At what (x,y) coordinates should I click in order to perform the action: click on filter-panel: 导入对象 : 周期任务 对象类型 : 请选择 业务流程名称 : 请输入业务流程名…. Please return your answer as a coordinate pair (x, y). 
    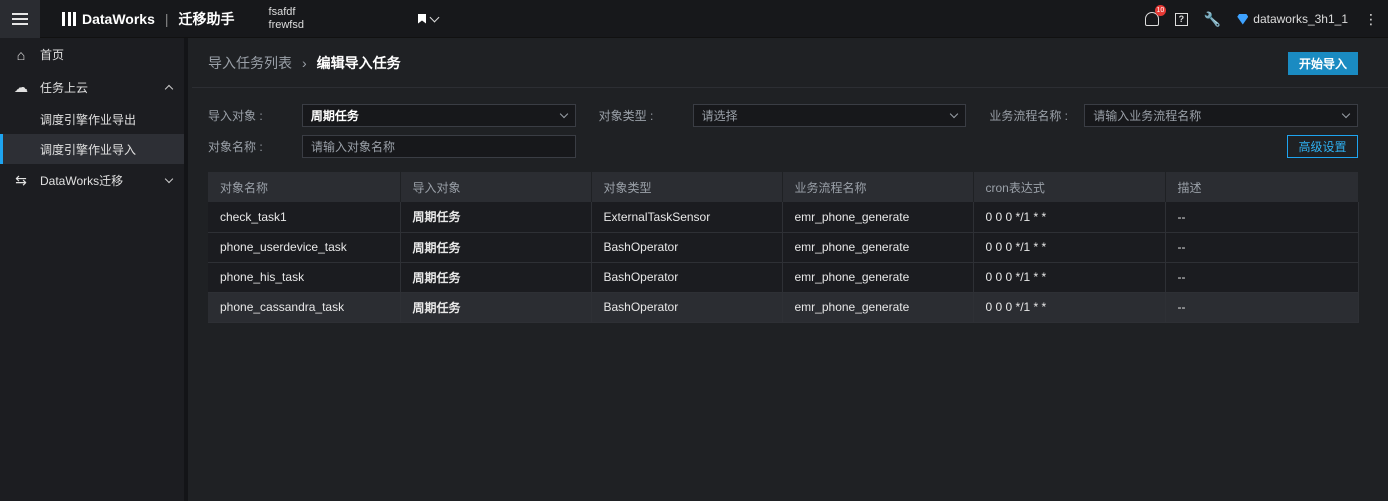
    Looking at the image, I should click on (783, 134).